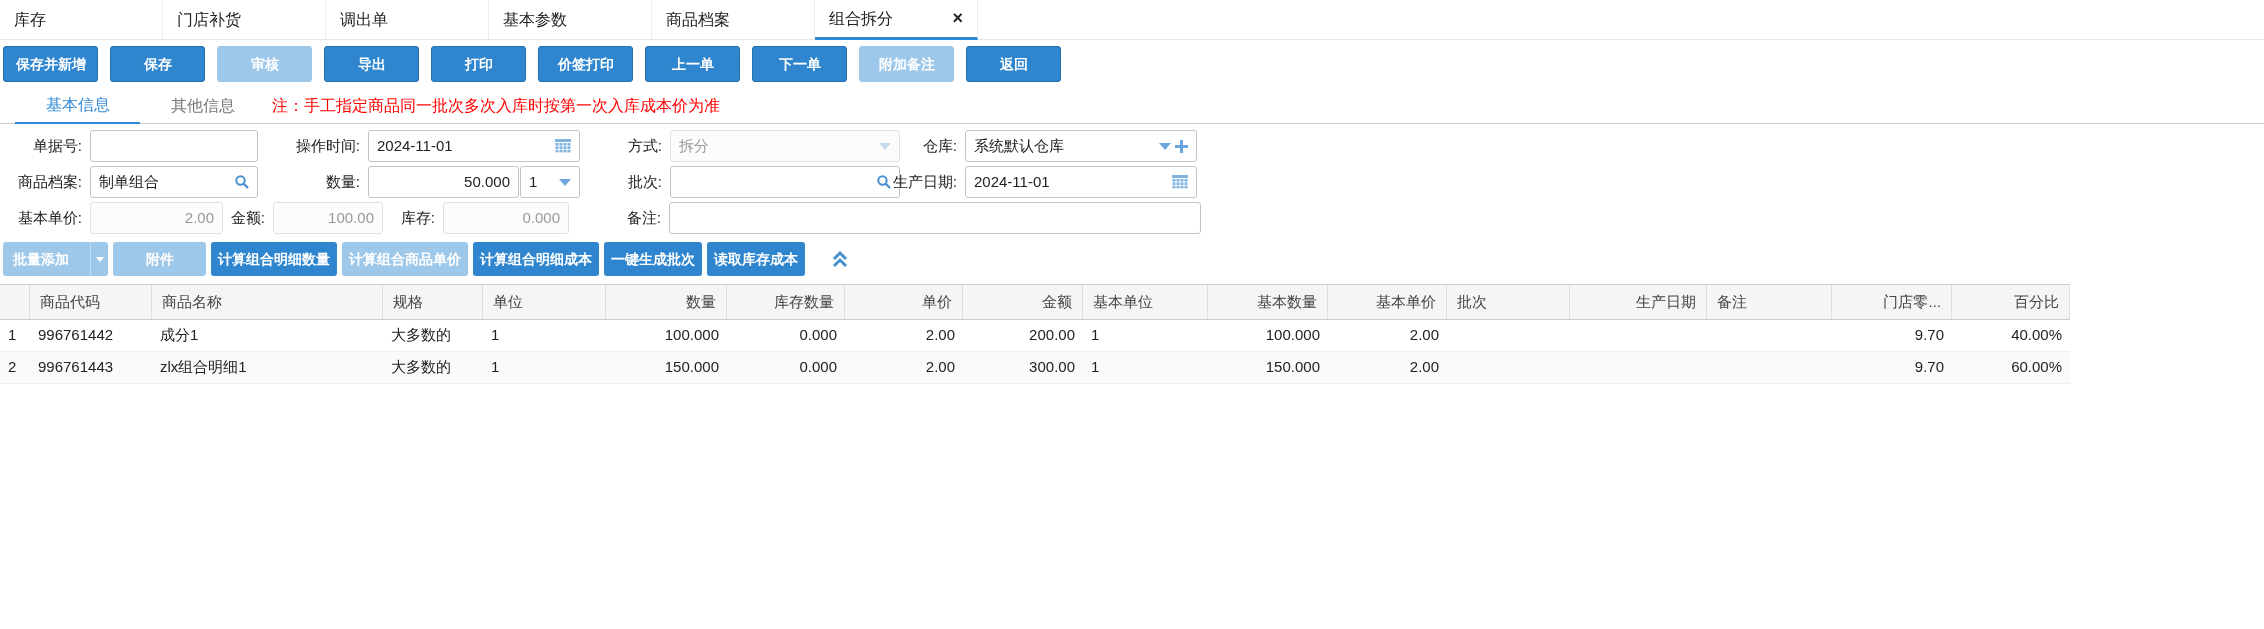 This screenshot has height=629, width=2264. What do you see at coordinates (351, 217) in the screenshot?
I see `field-value: 100.00` at bounding box center [351, 217].